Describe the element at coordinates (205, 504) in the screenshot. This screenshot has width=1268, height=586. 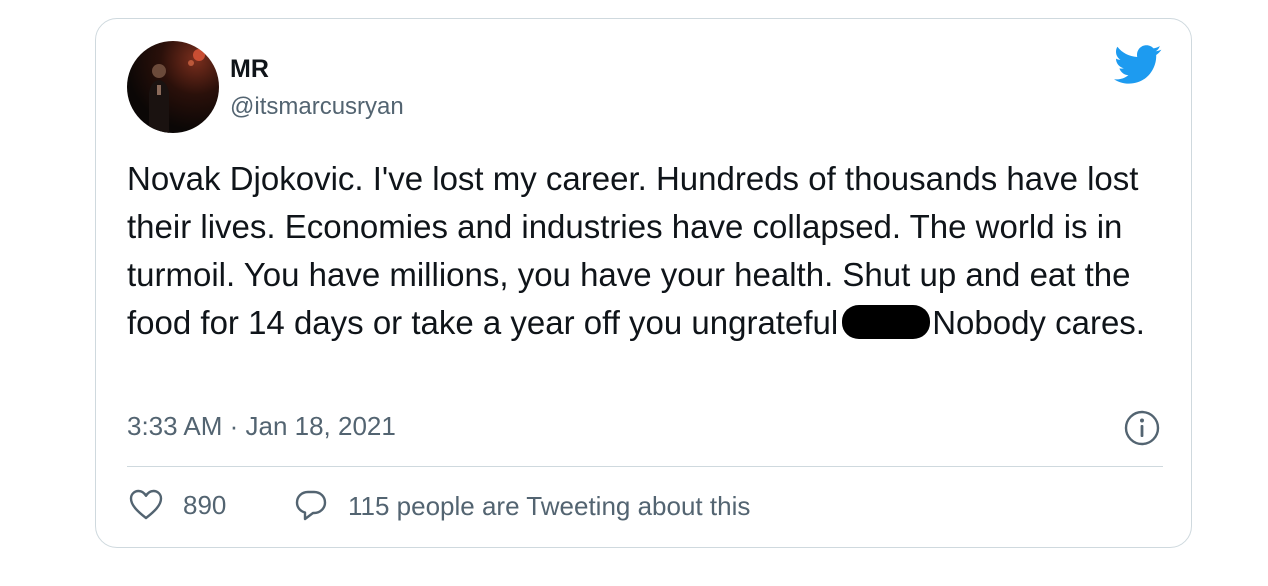
I see `likes-count: 890` at that location.